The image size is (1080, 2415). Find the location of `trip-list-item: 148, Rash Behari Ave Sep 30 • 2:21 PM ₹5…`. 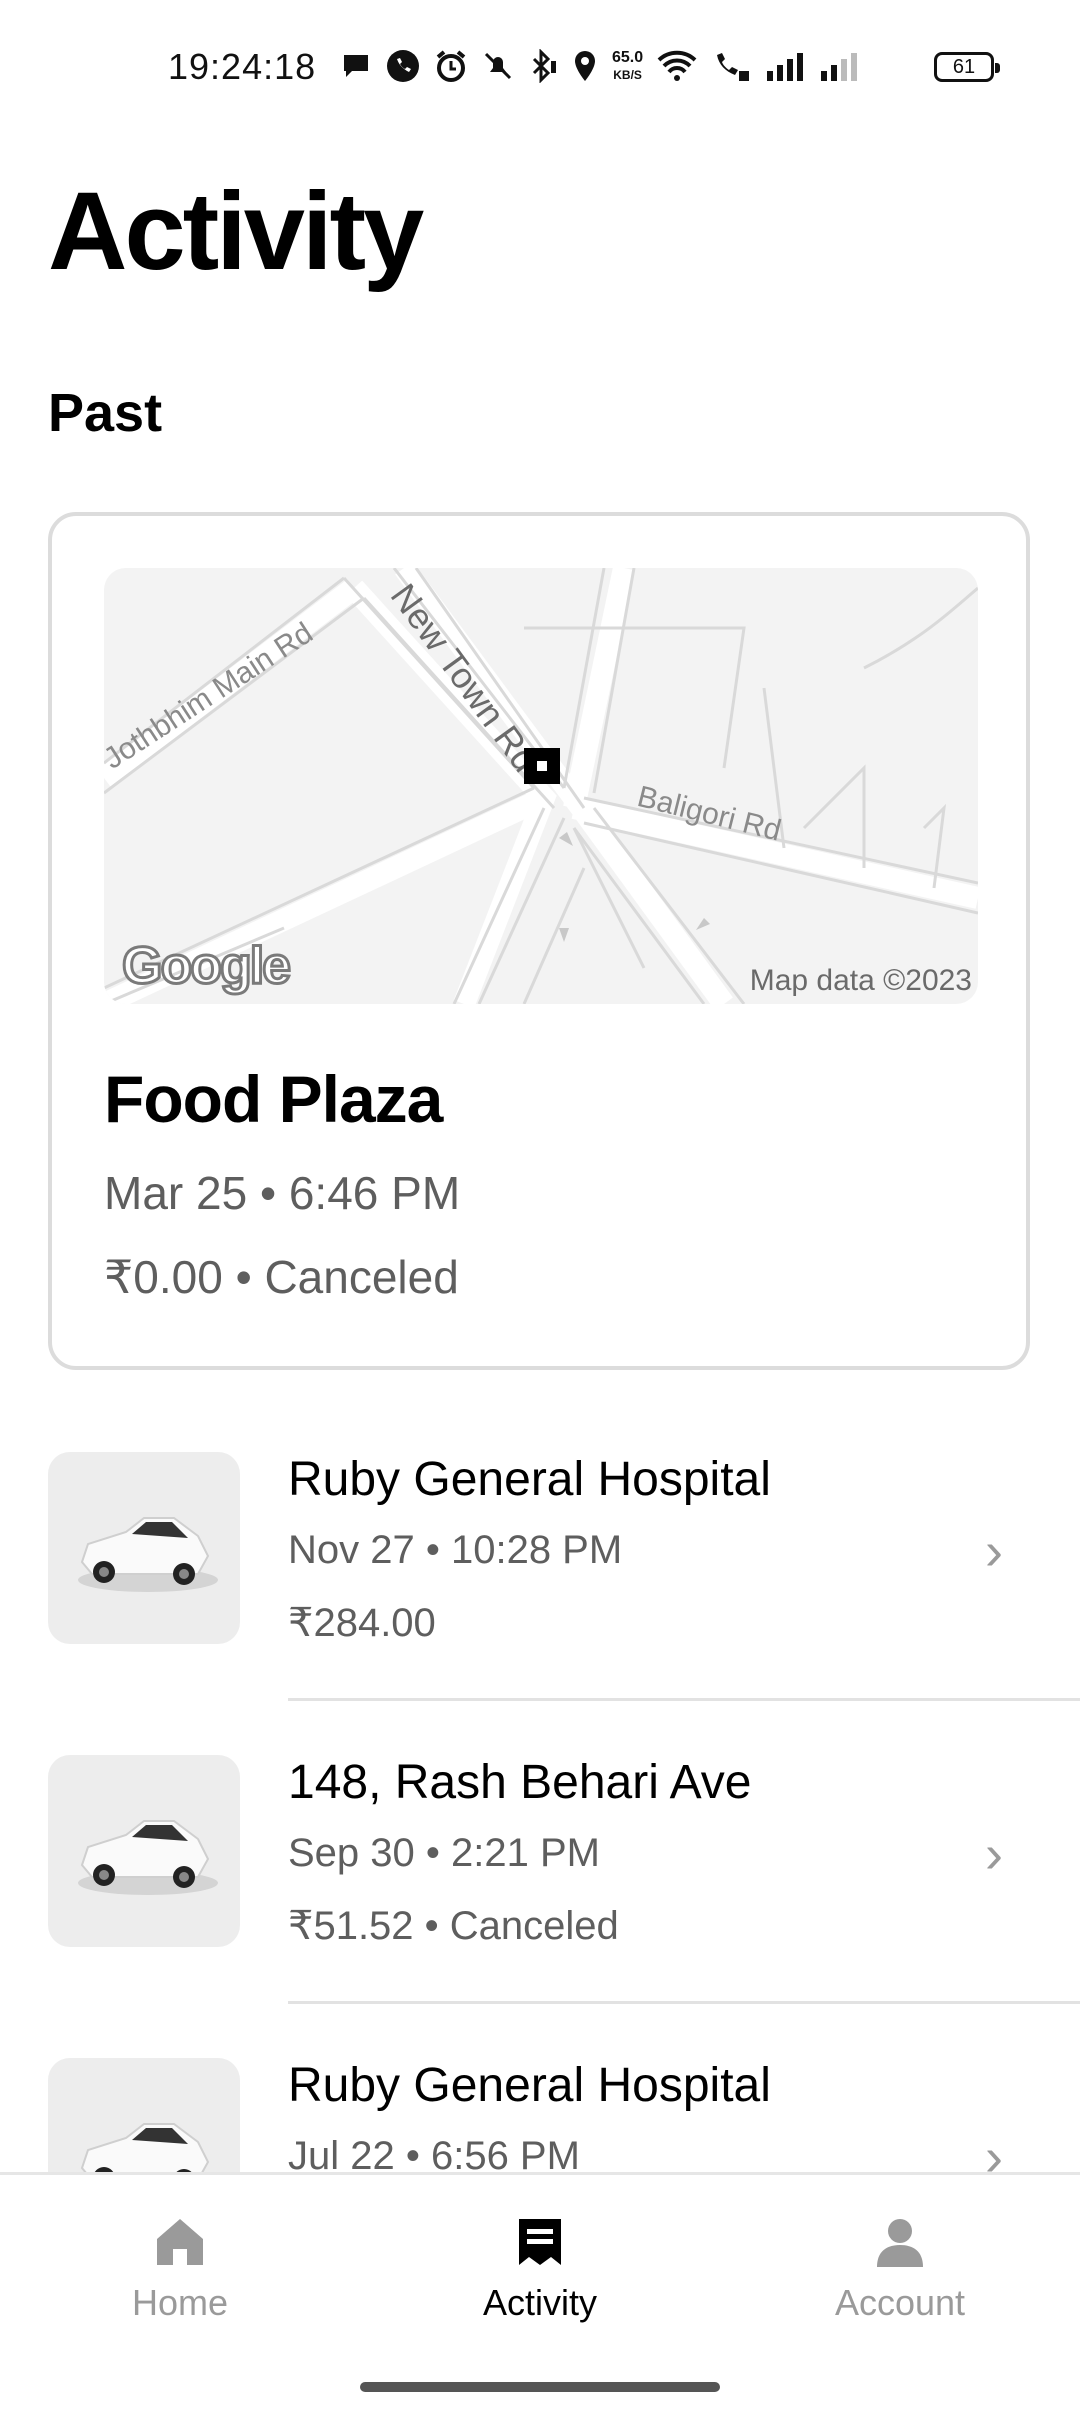

trip-list-item: 148, Rash Behari Ave Sep 30 • 2:21 PM ₹5… is located at coordinates (540, 1906).